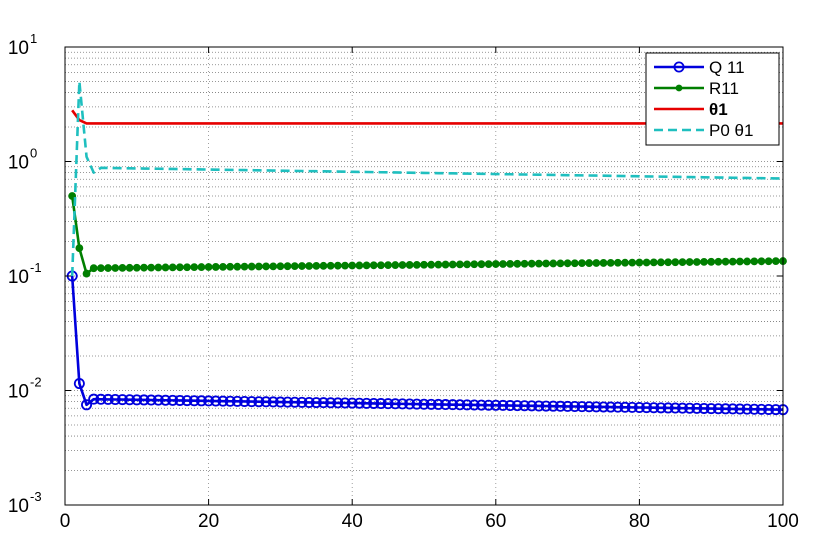 Image resolution: width=830 pixels, height=554 pixels. I want to click on x-tick-label: 80, so click(639, 521).